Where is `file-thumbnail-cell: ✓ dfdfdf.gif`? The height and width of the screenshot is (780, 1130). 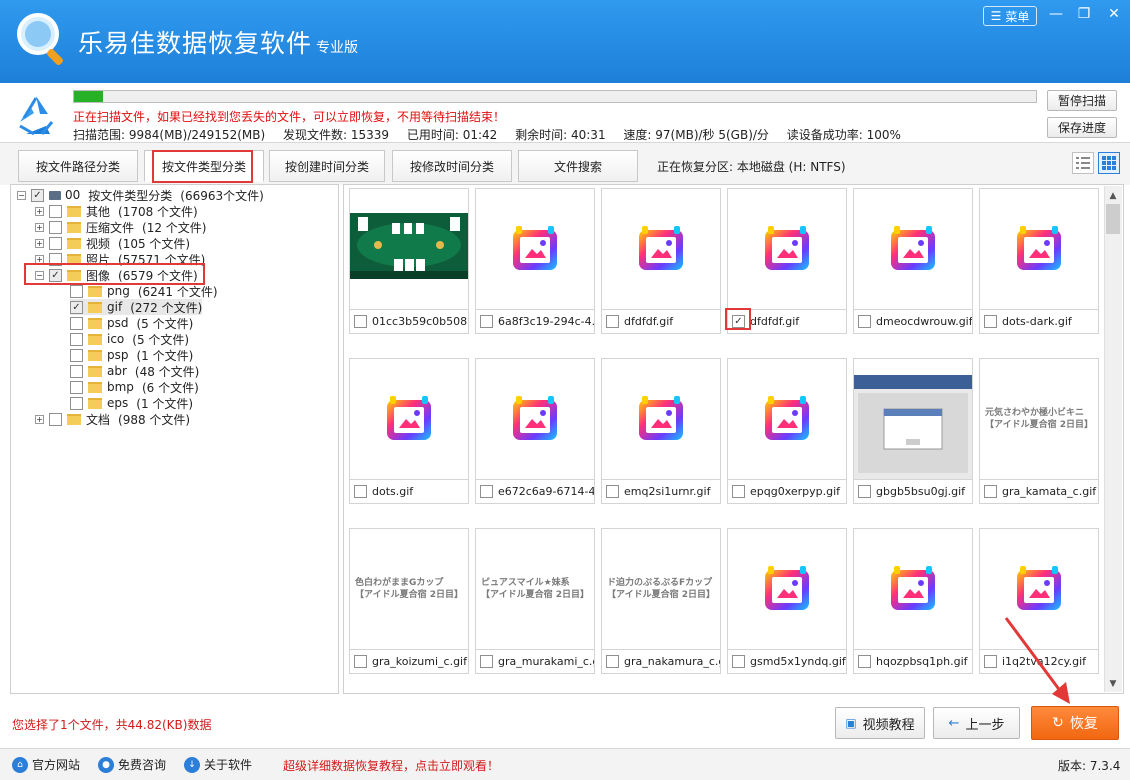 file-thumbnail-cell: ✓ dfdfdf.gif is located at coordinates (786, 261).